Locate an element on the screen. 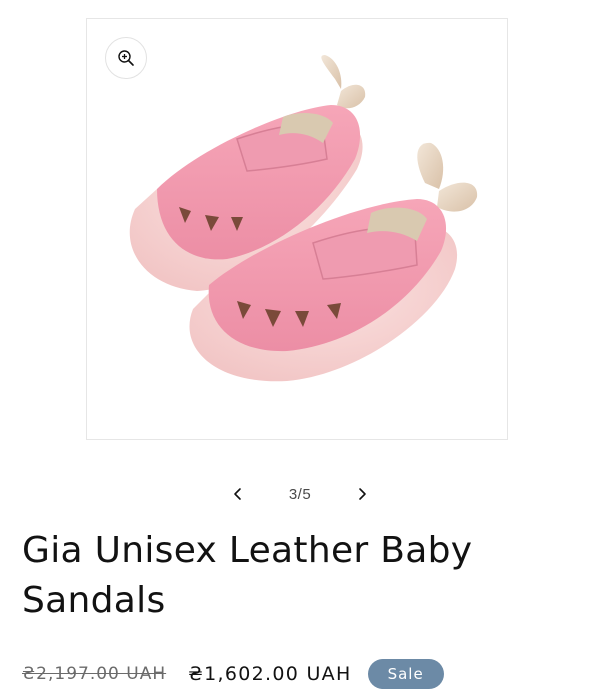 This screenshot has width=601, height=700. slide-counter: 3/5 is located at coordinates (300, 494).